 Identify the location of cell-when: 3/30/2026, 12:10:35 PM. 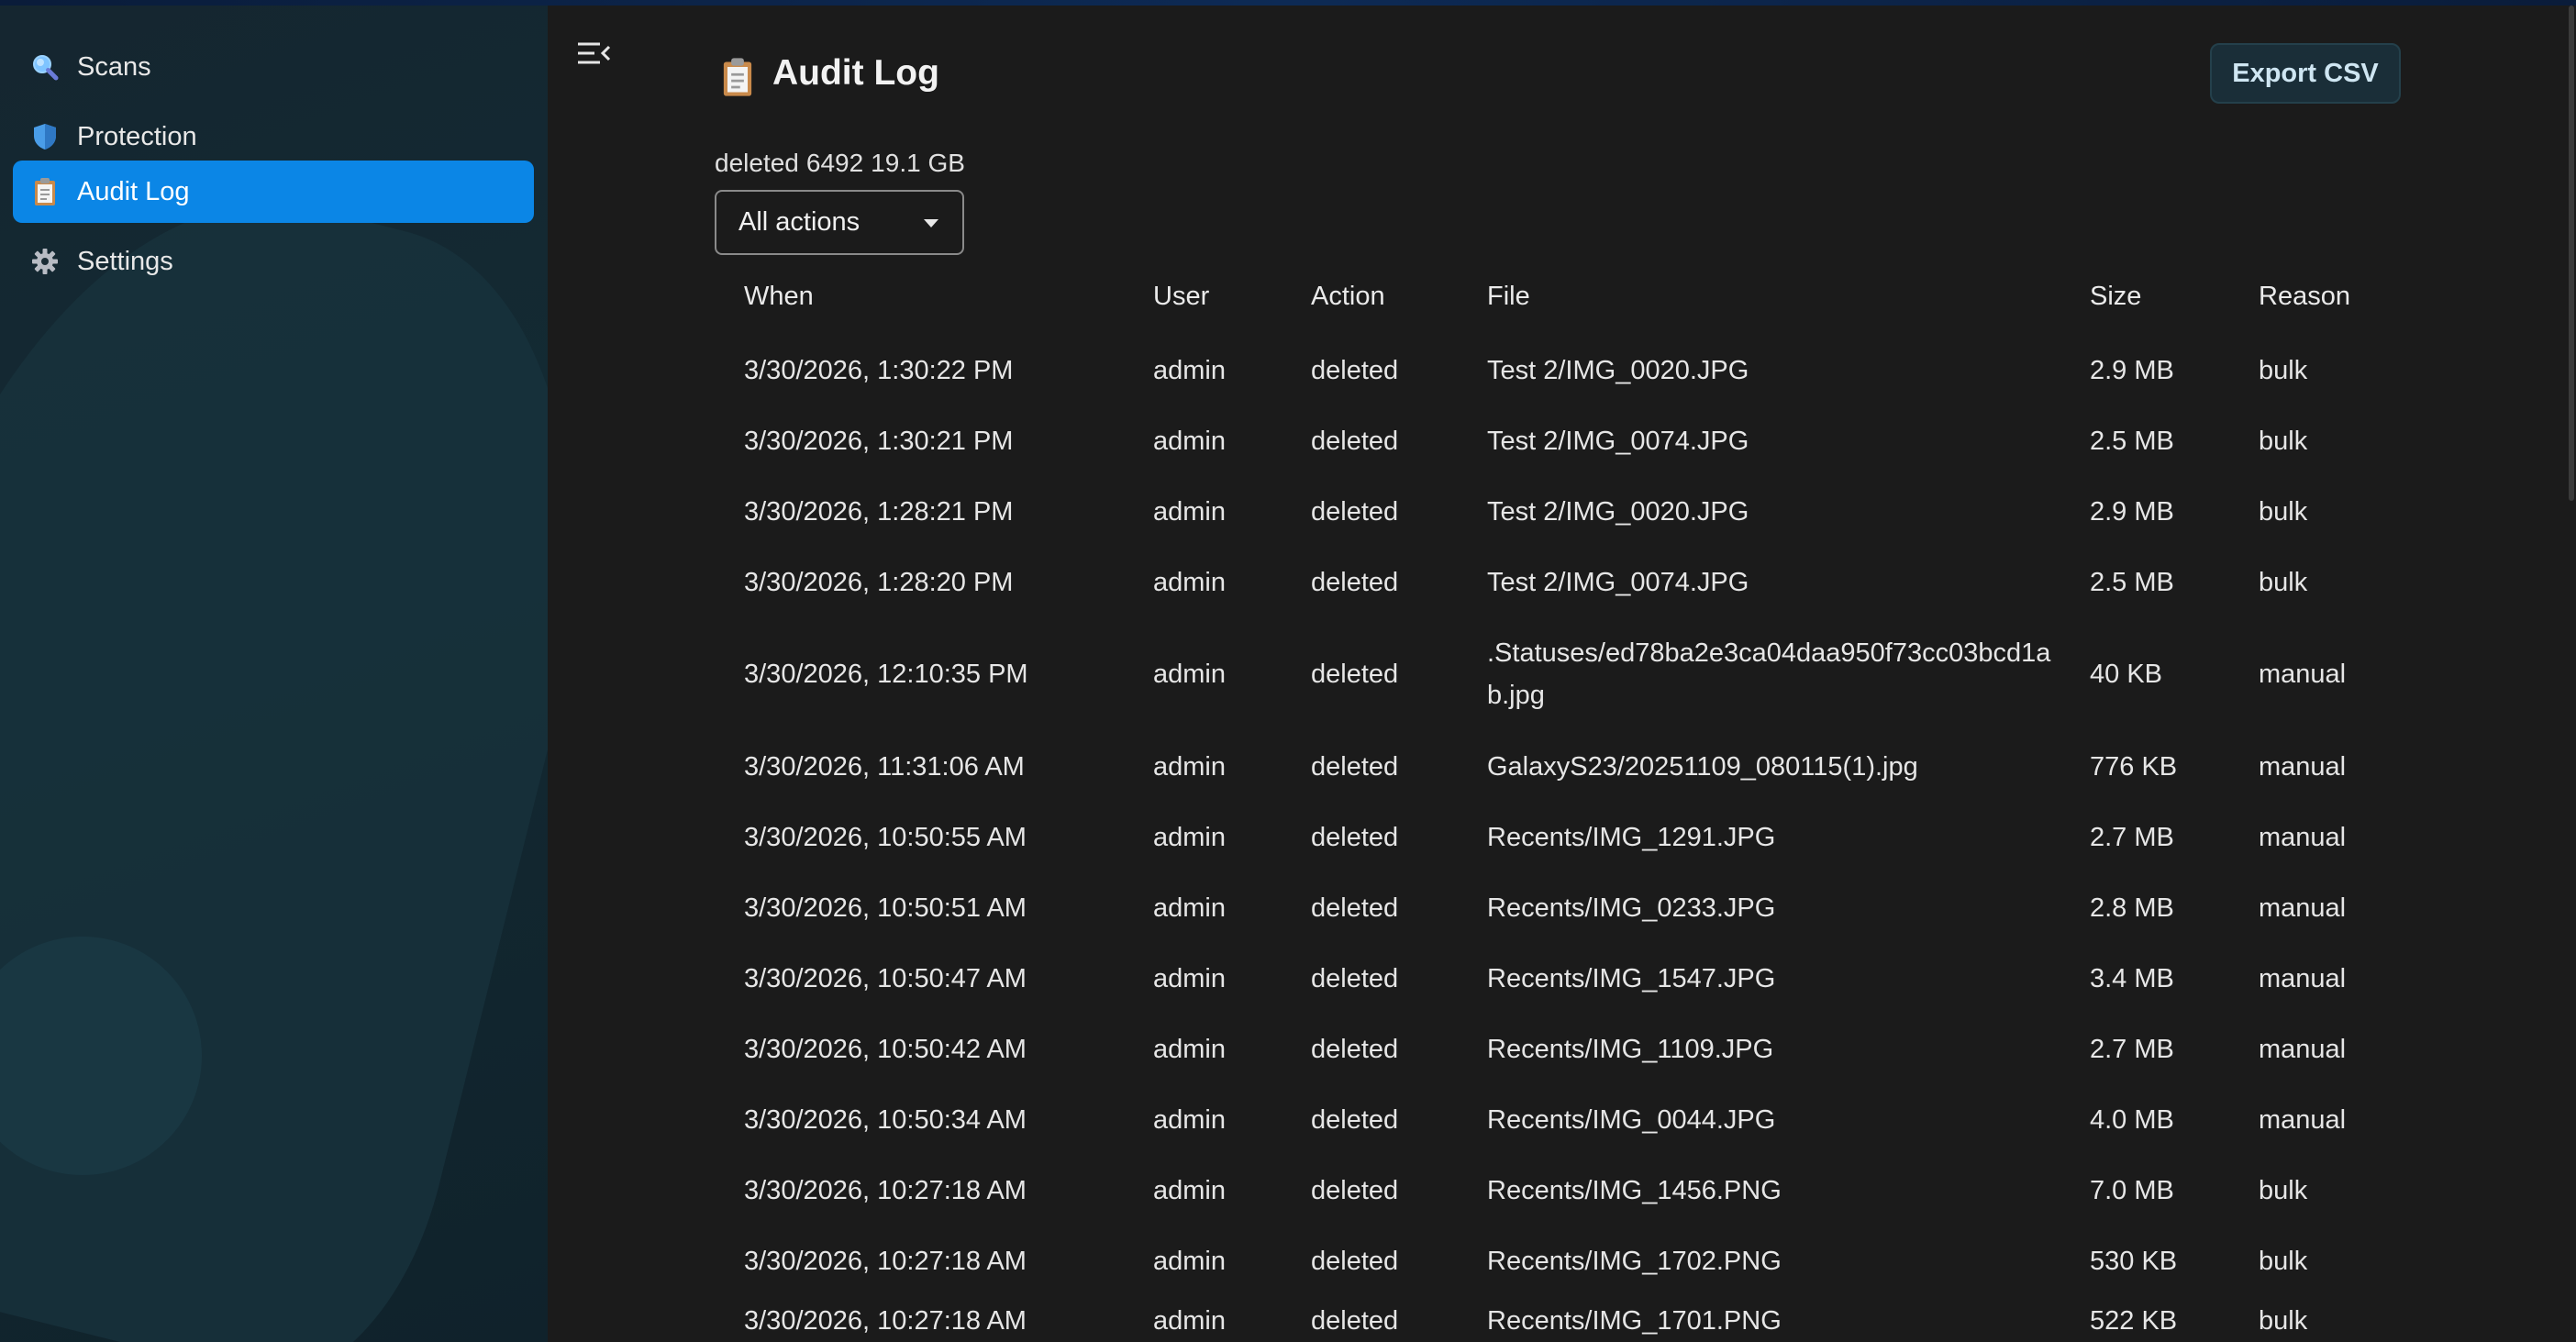
(886, 674).